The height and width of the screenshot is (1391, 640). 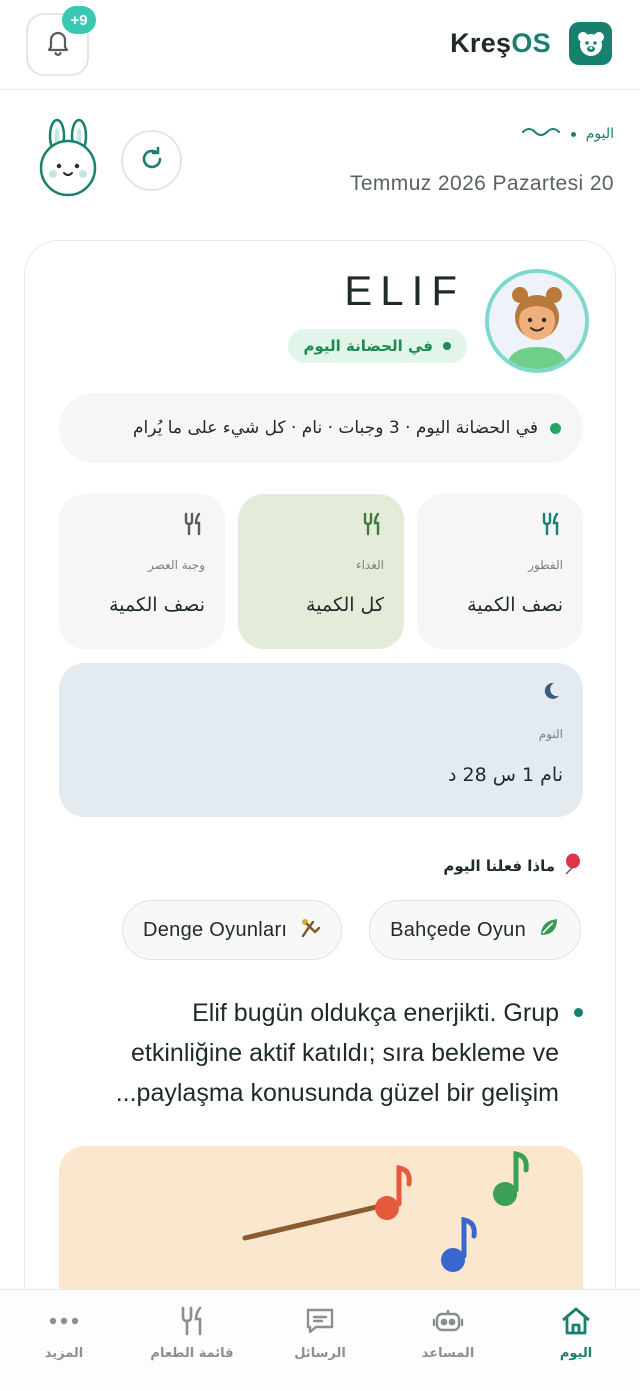 I want to click on cartwheel-icon, so click(x=310, y=930).